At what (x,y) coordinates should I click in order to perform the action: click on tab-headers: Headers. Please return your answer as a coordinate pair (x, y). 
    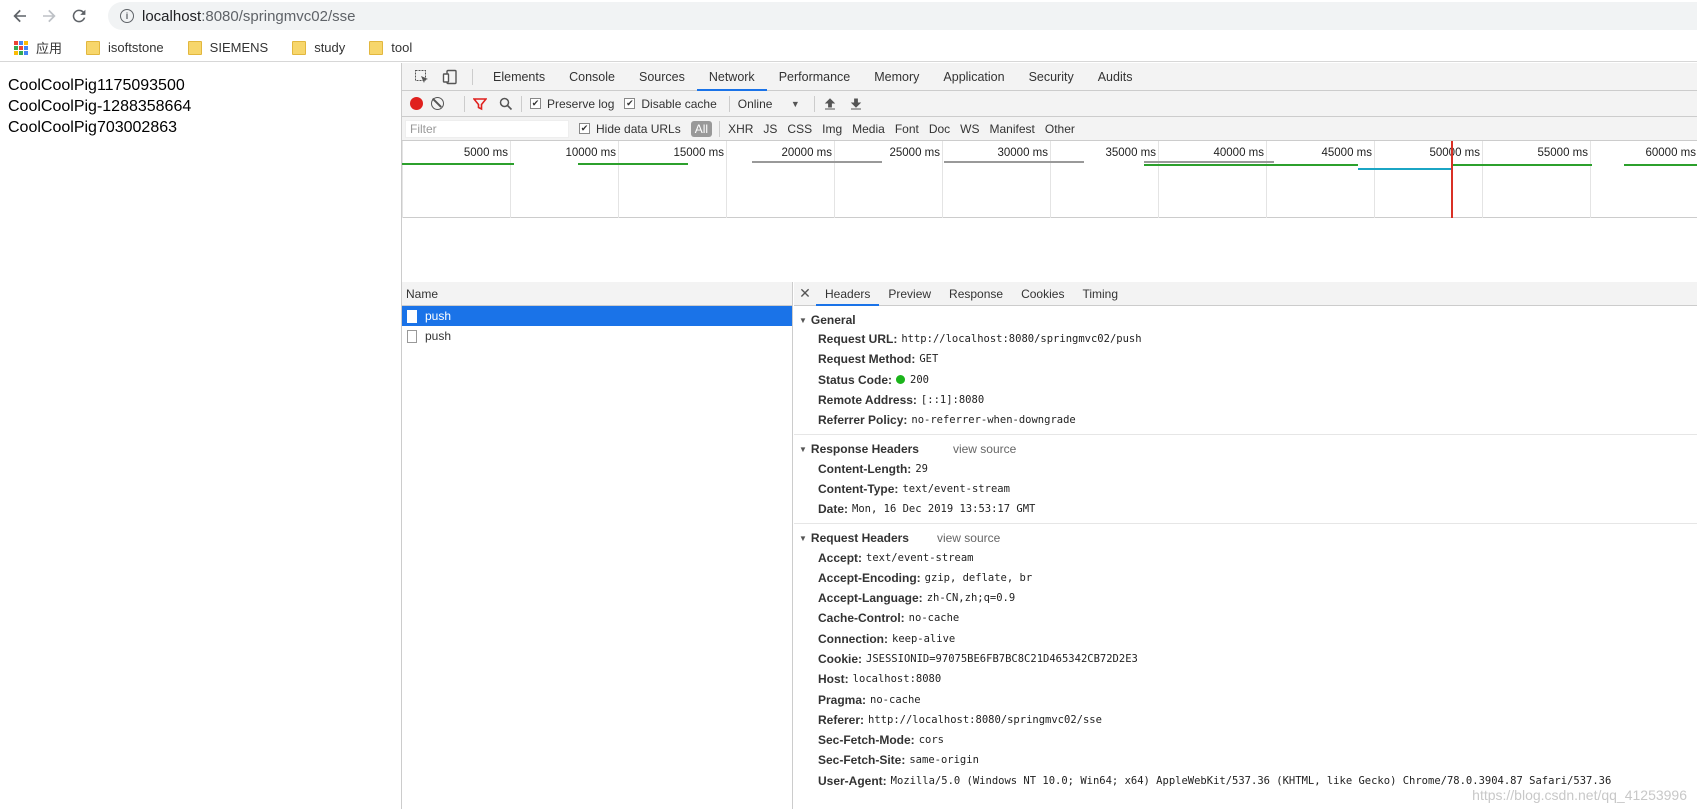
    Looking at the image, I should click on (848, 294).